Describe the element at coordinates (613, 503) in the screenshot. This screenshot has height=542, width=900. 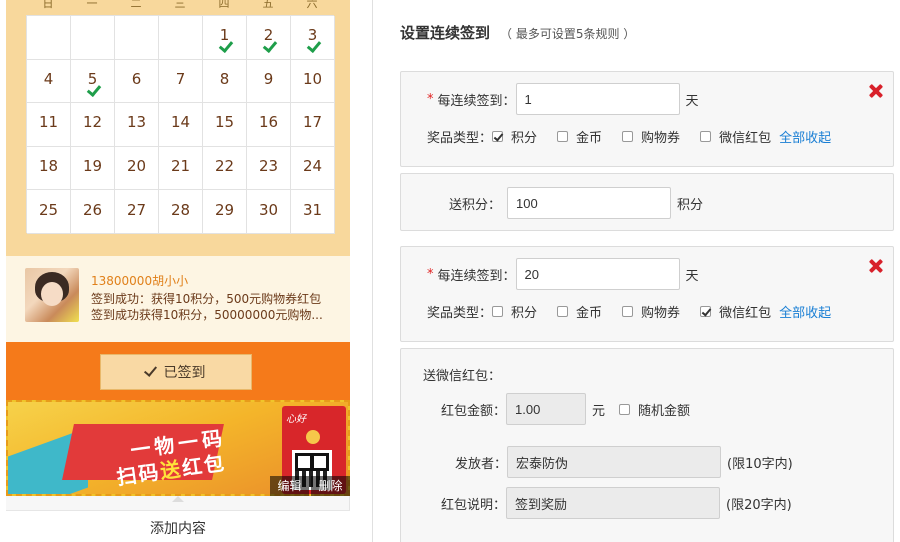
I see `desc-input` at that location.